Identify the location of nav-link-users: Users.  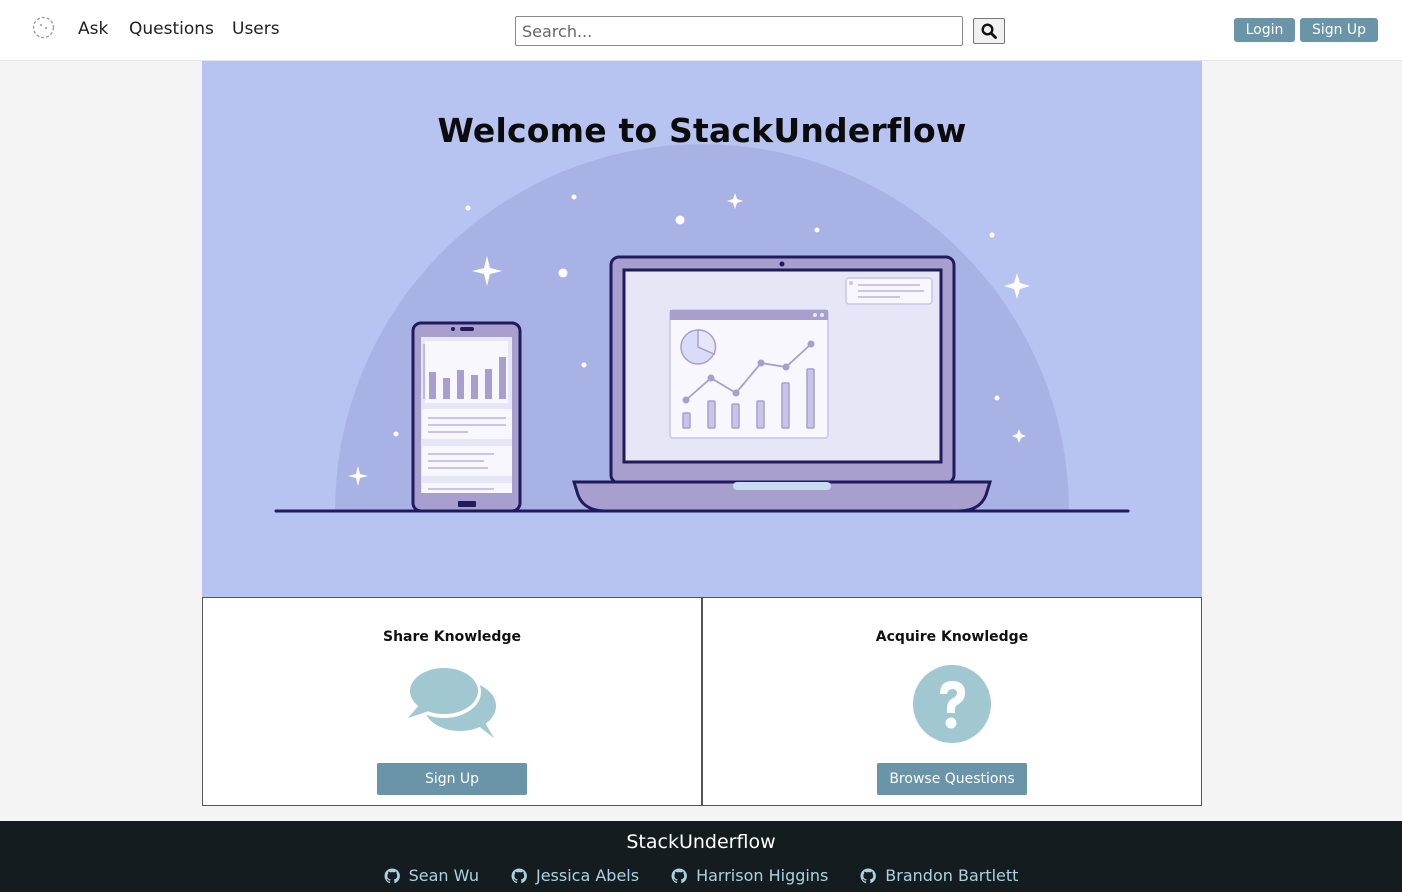
(256, 29).